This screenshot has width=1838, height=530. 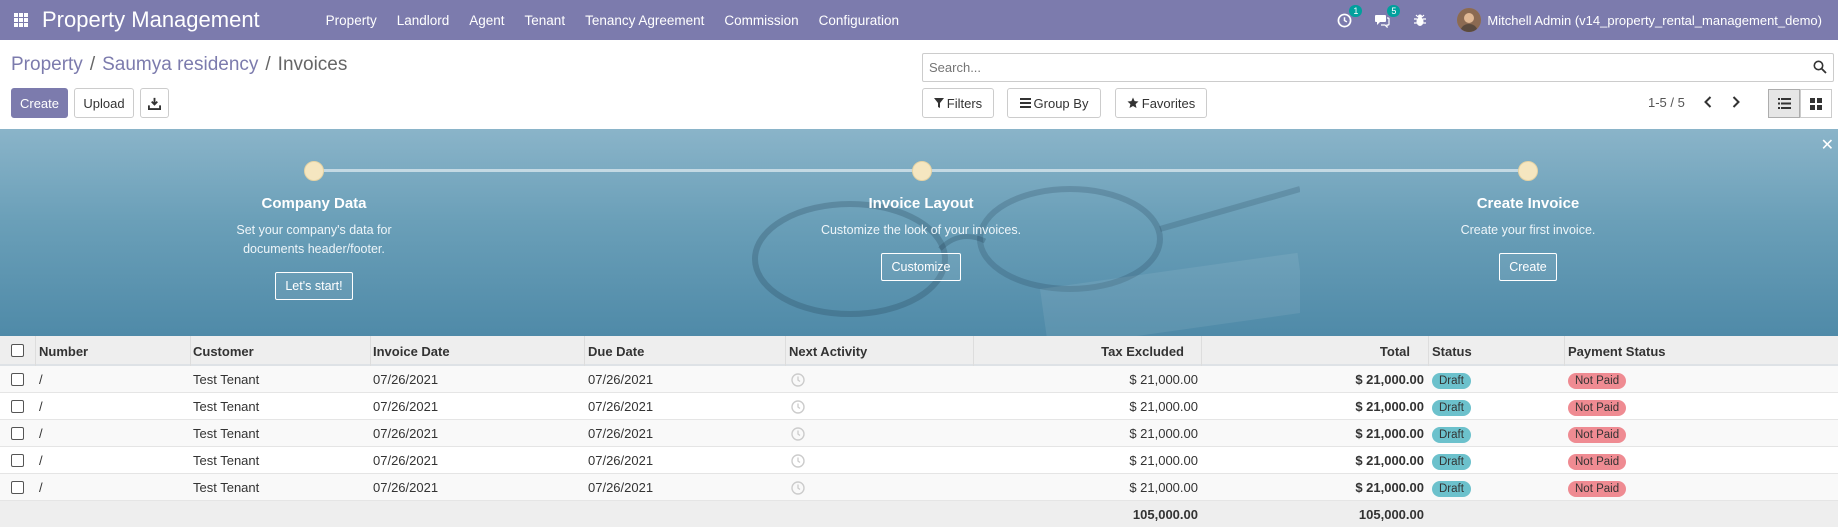 What do you see at coordinates (154, 103) in the screenshot?
I see `download-button` at bounding box center [154, 103].